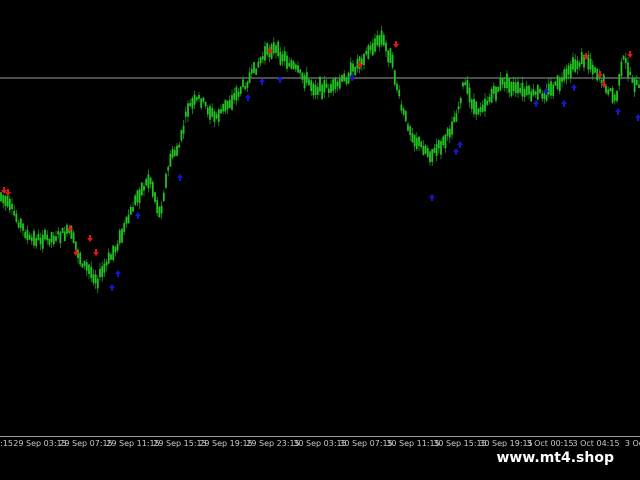 Image resolution: width=640 pixels, height=480 pixels. Describe the element at coordinates (226, 443) in the screenshot. I see `time-tick-label: 29 Sep 19:15` at that location.